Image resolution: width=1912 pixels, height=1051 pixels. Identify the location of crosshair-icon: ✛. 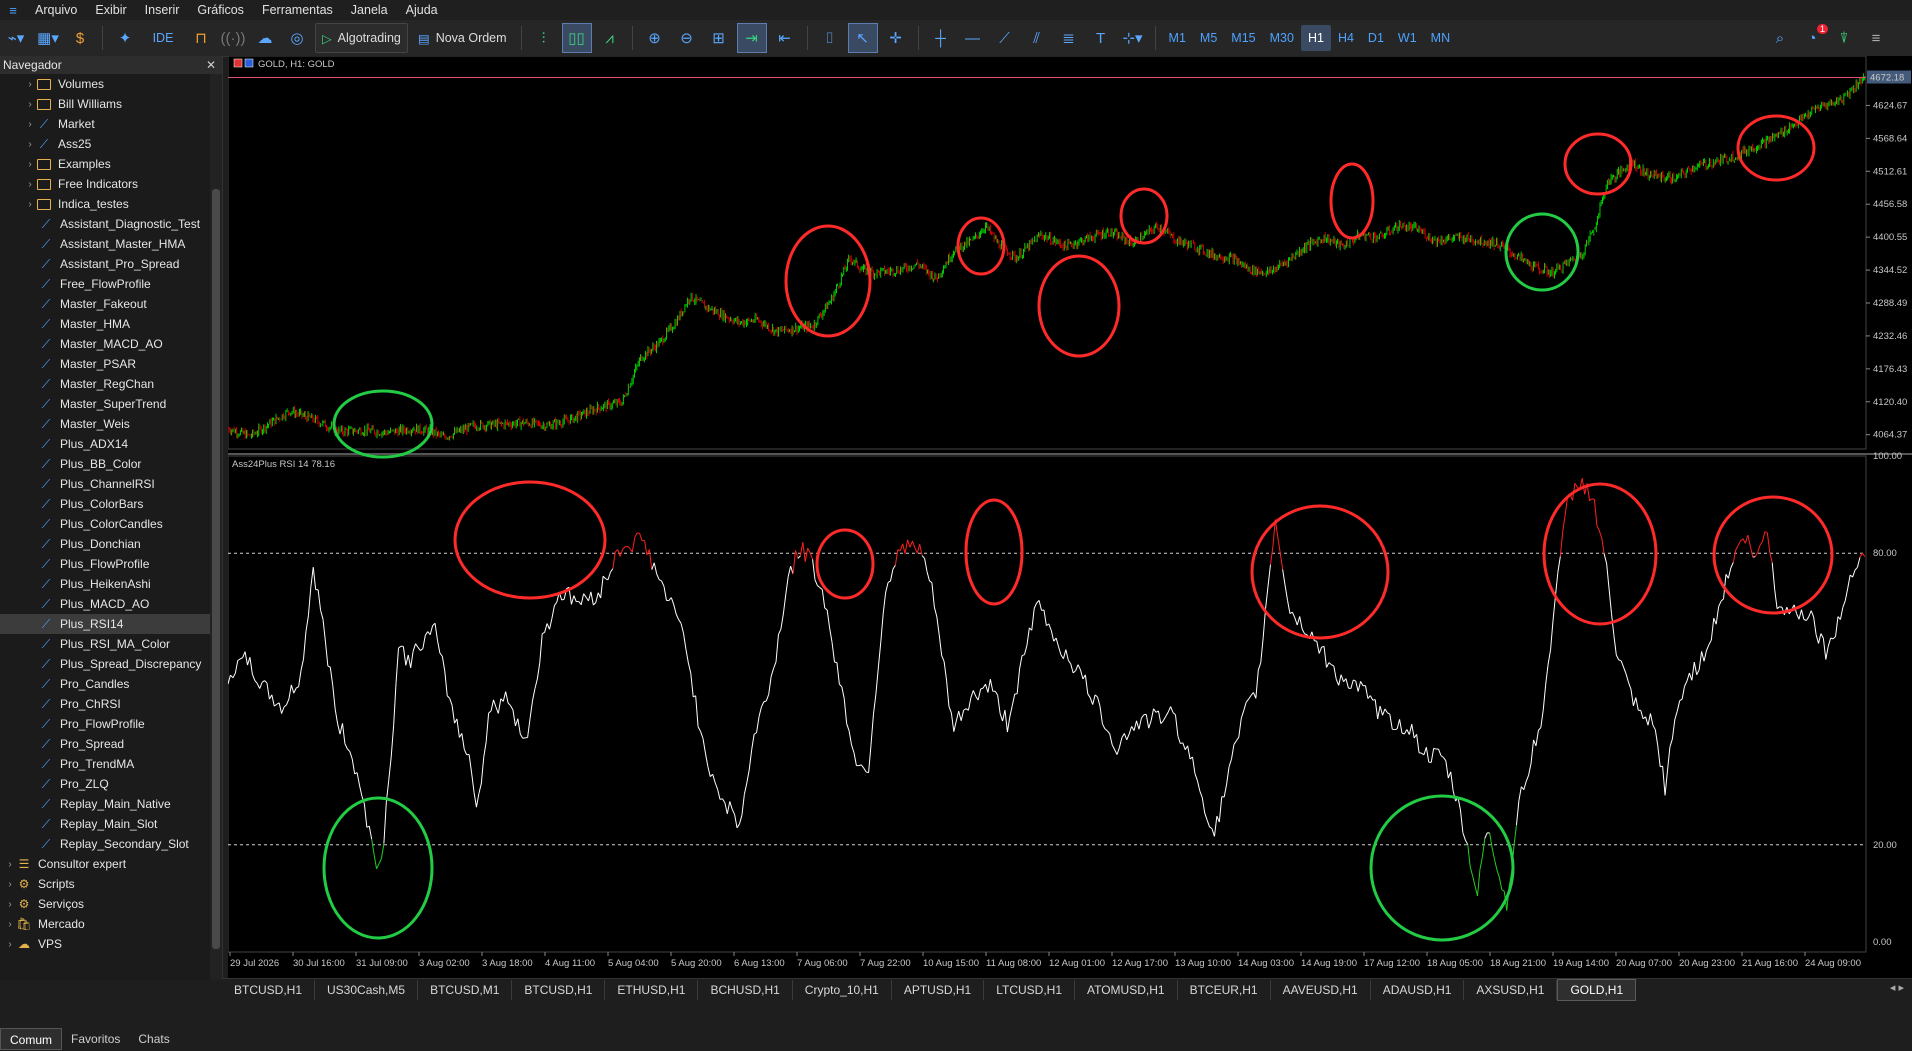
(896, 38).